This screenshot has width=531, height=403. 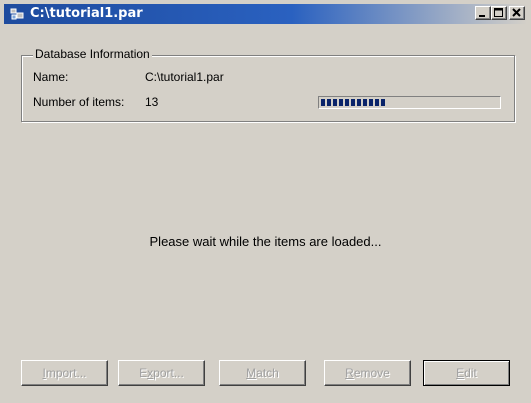 What do you see at coordinates (470, 373) in the screenshot?
I see `edit-button-label: dit` at bounding box center [470, 373].